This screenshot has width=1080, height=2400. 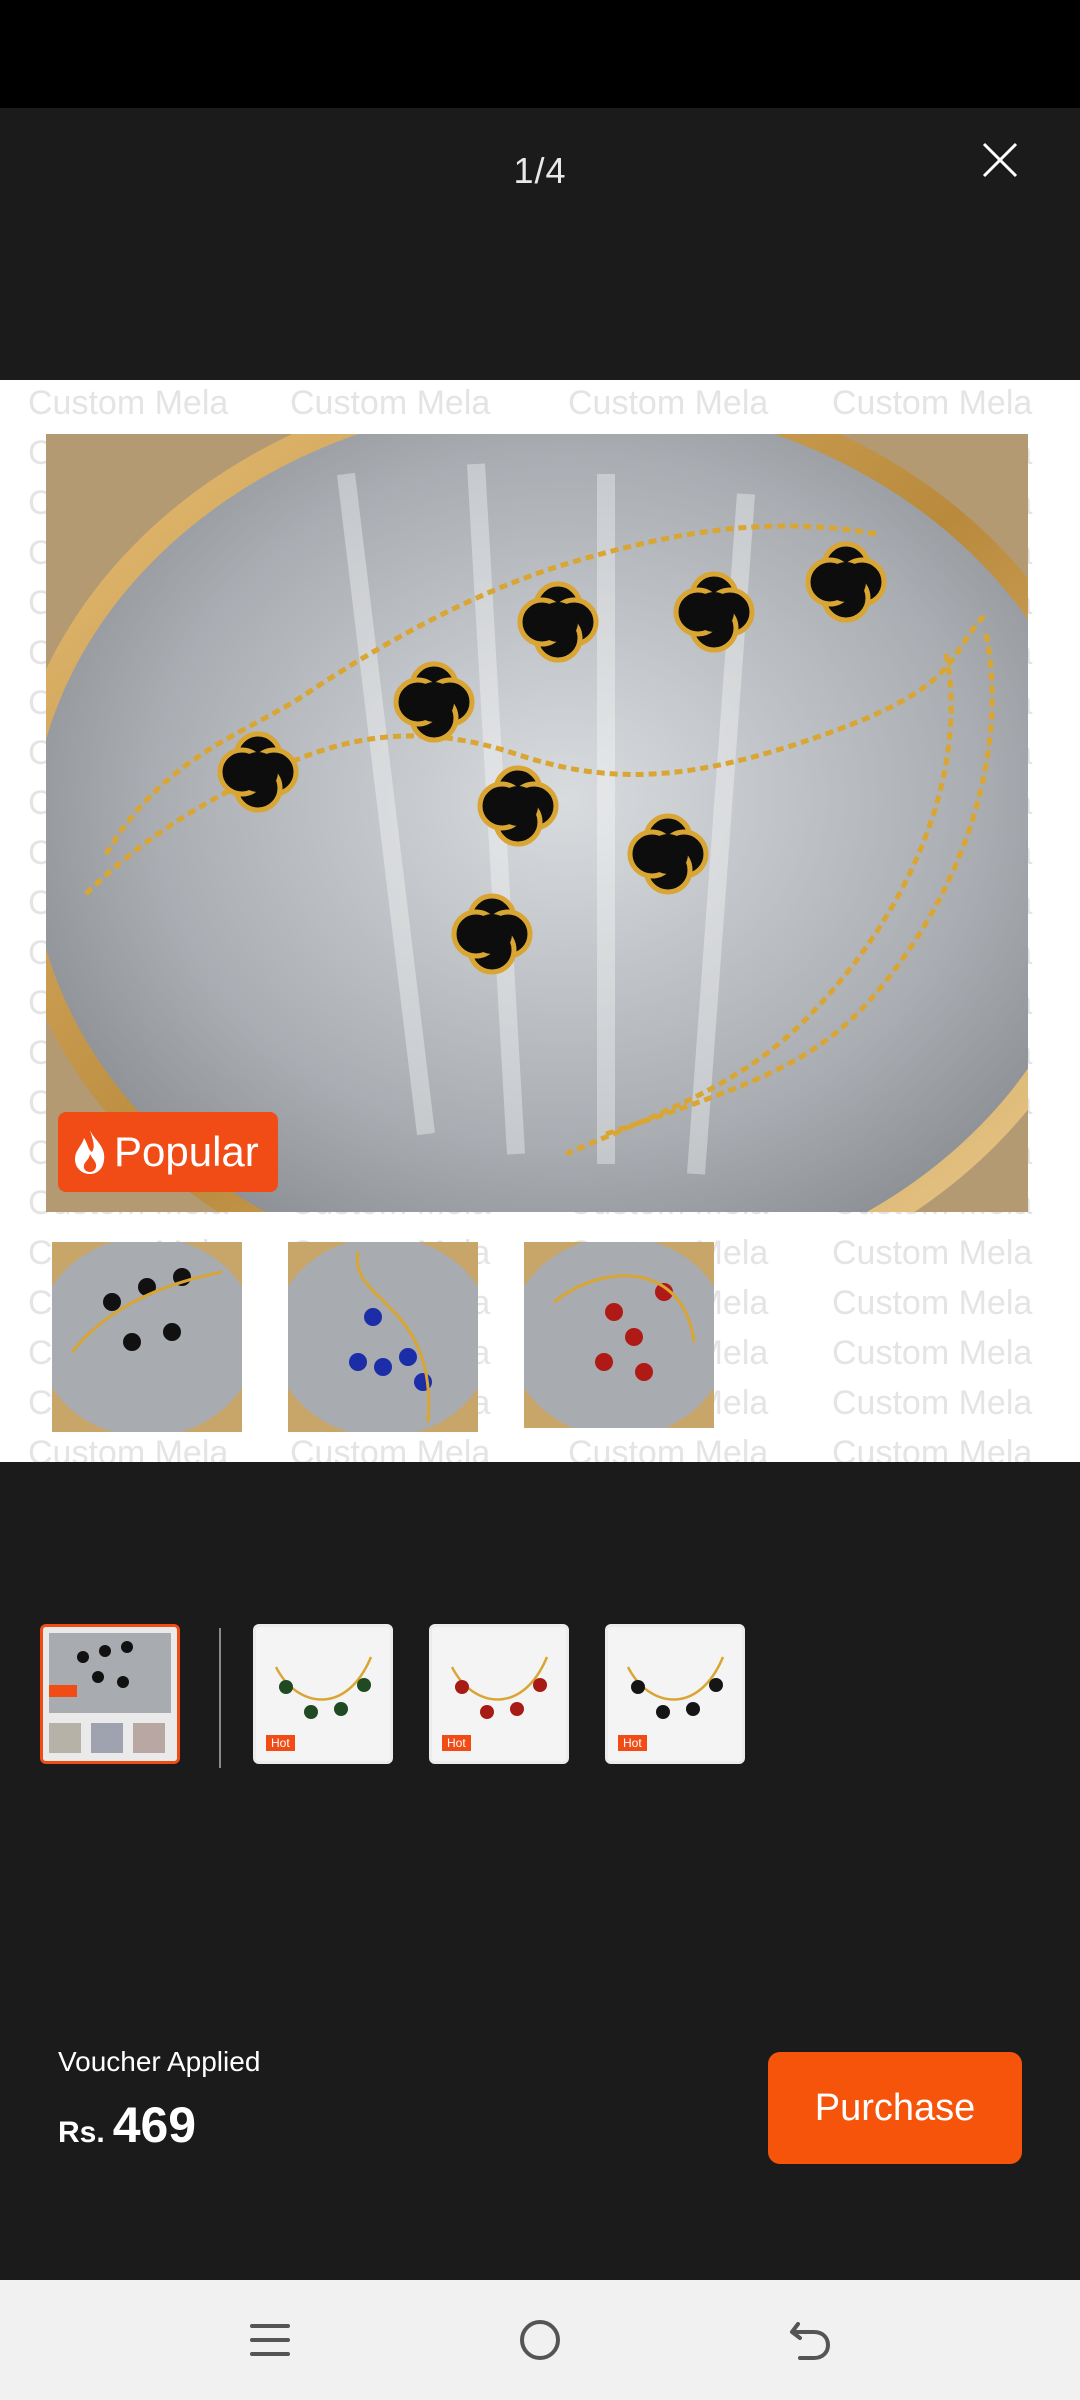 I want to click on price: Rs. 469, so click(x=127, y=2125).